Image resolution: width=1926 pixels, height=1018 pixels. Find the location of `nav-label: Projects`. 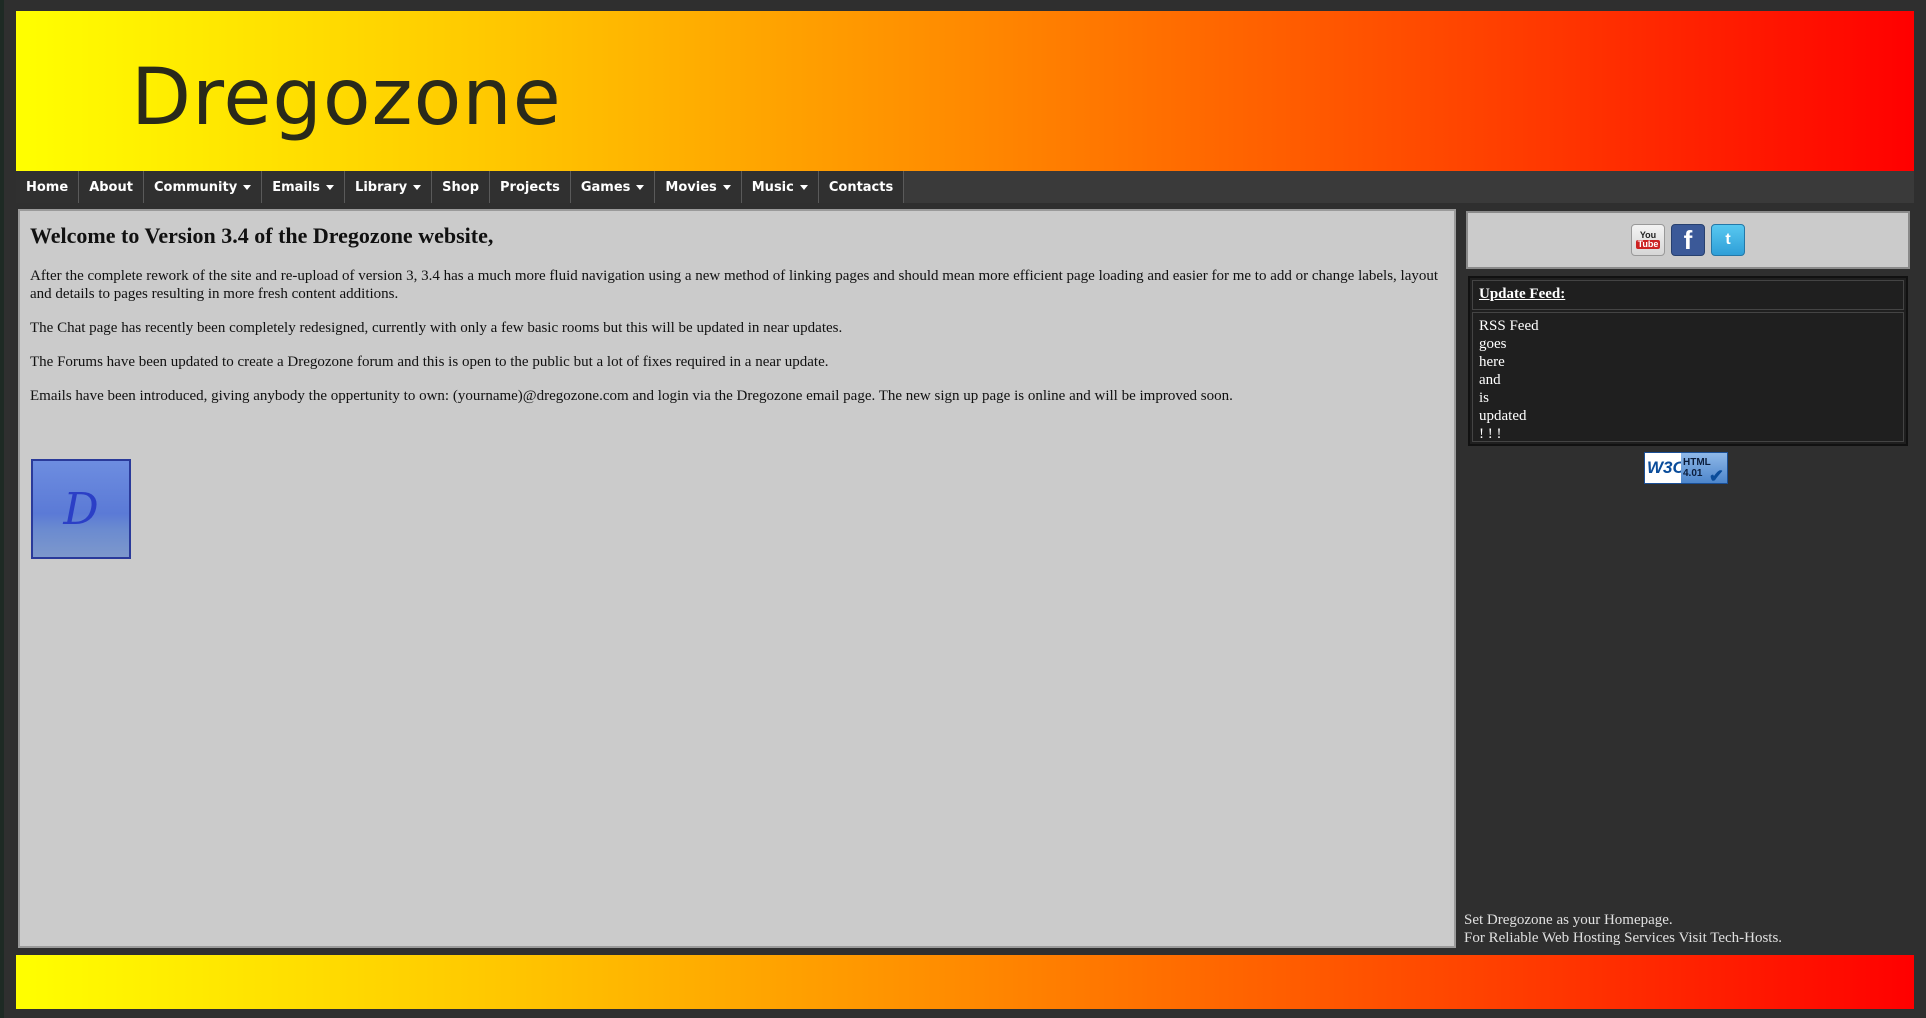

nav-label: Projects is located at coordinates (530, 187).